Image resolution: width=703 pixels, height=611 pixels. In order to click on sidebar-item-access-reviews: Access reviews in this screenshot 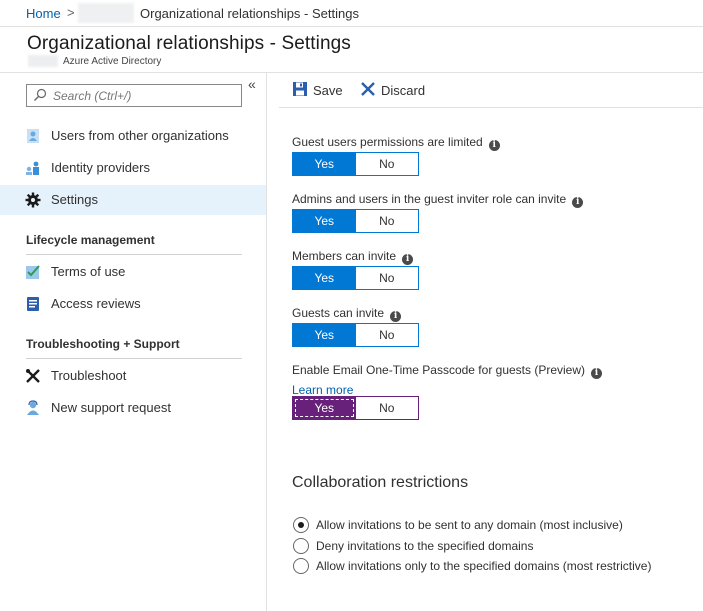, I will do `click(133, 304)`.